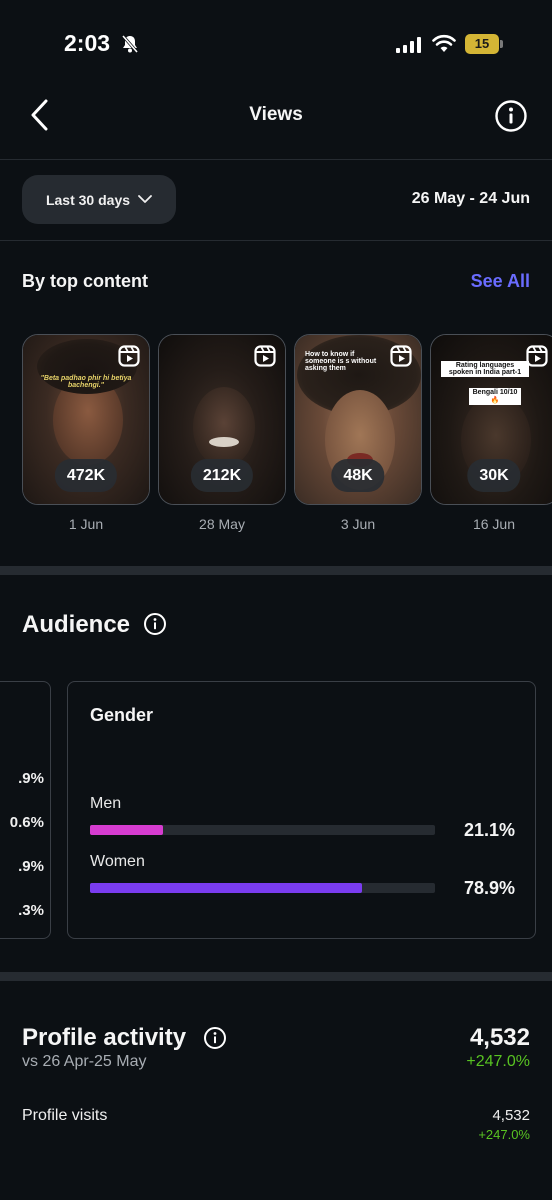 This screenshot has height=1200, width=552. Describe the element at coordinates (88, 199) in the screenshot. I see `date-range-label: Last 30 days` at that location.